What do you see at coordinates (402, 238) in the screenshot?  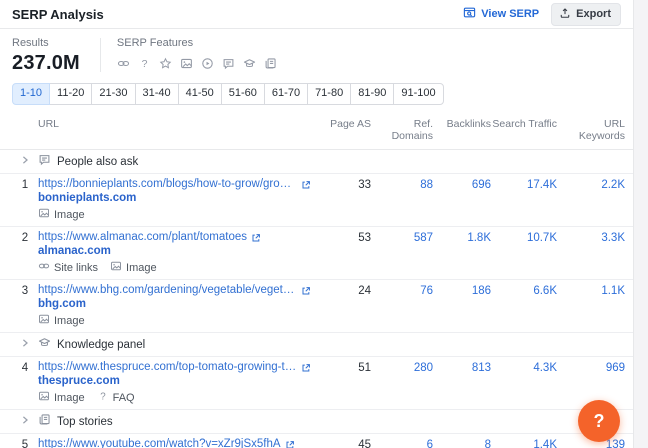 I see `metric-ref-domains: 587` at bounding box center [402, 238].